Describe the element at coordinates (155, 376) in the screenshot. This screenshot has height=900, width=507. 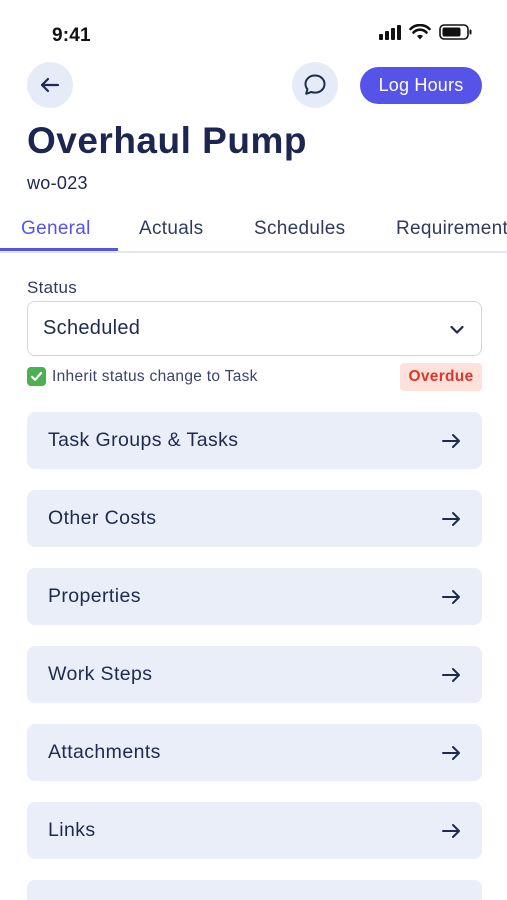
I see `inherit-status-label: Inherit status change to Task` at that location.